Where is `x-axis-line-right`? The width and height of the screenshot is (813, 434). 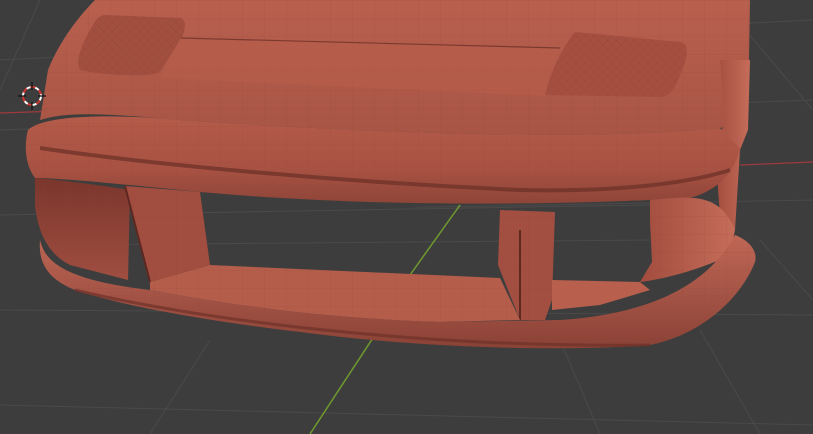 x-axis-line-right is located at coordinates (776, 163).